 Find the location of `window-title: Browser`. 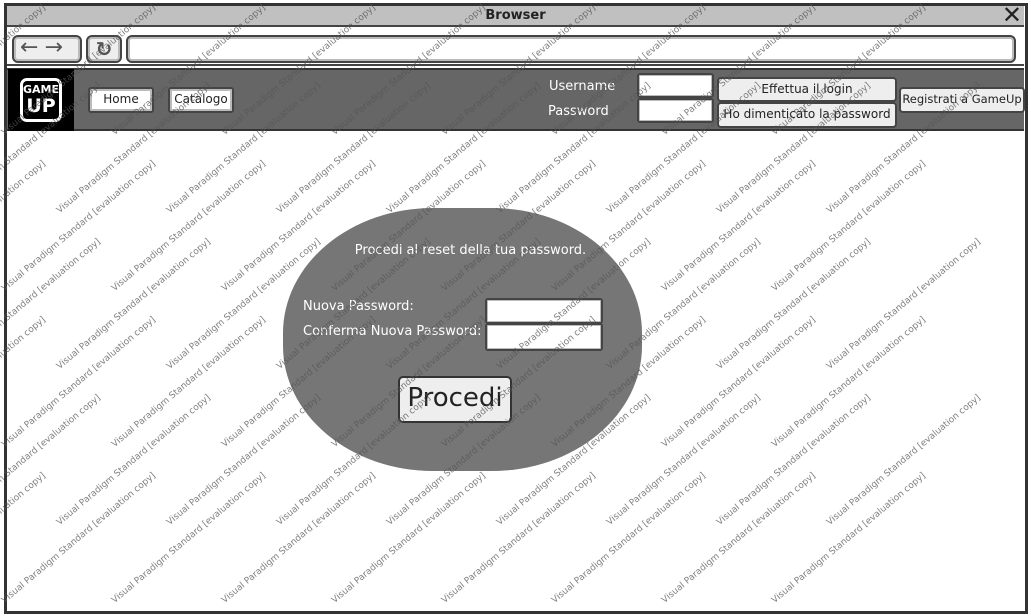

window-title: Browser is located at coordinates (515, 15).